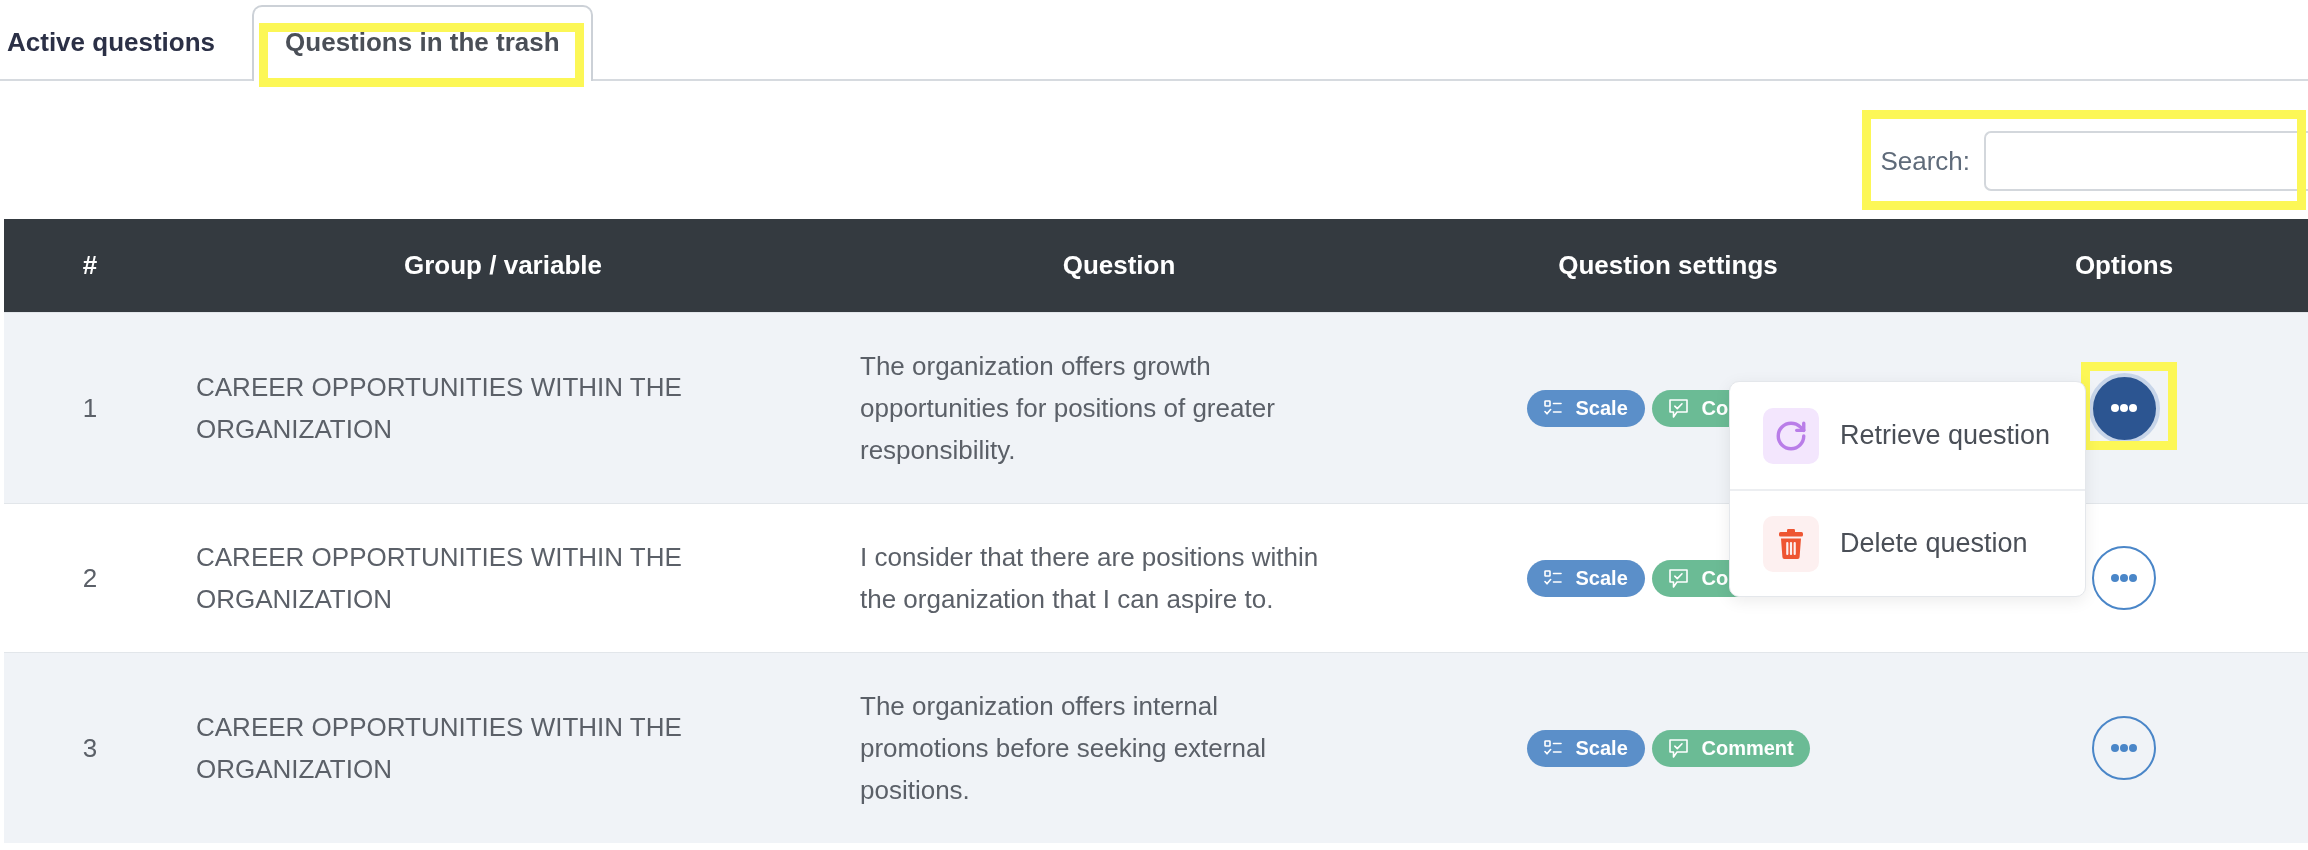  Describe the element at coordinates (1064, 748) in the screenshot. I see `question-text: The organization offers internal promotions before seeking external positions.` at that location.